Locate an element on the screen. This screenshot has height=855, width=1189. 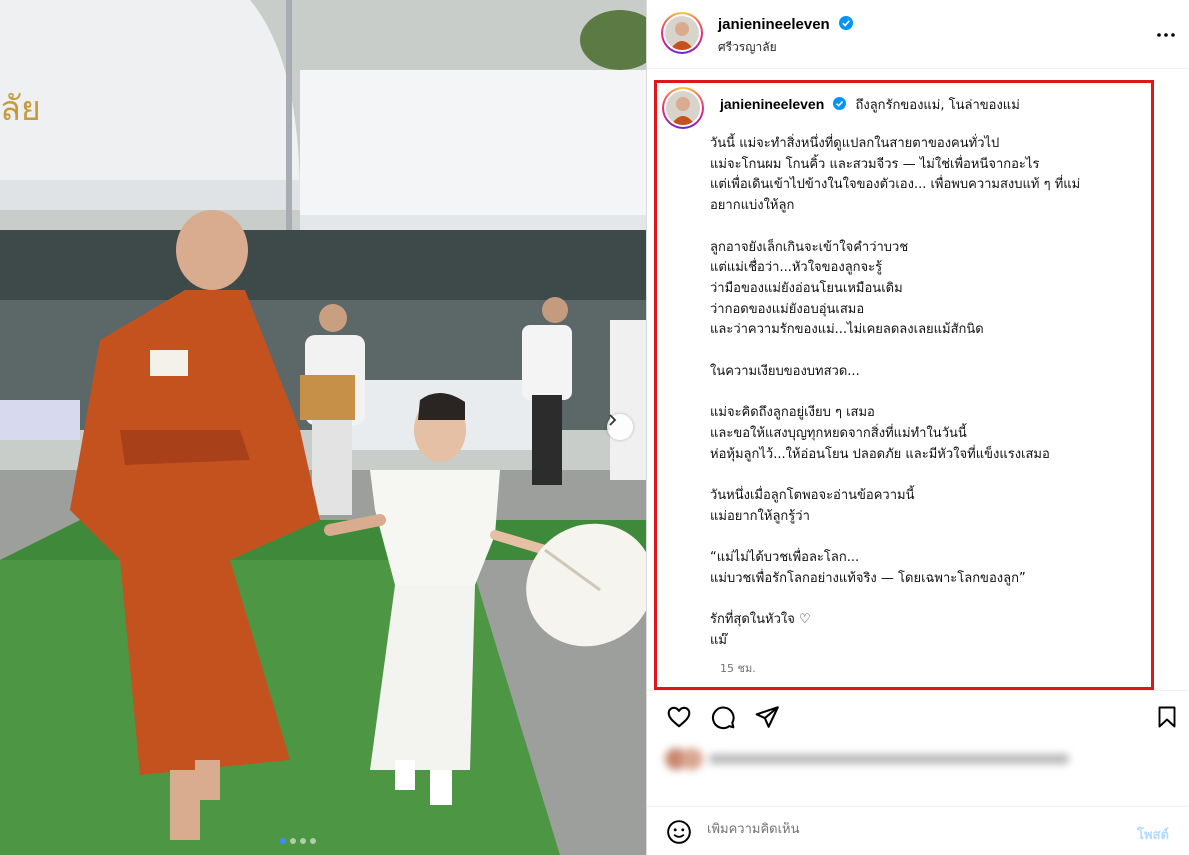
post-author-username: janienineeleven is located at coordinates (774, 24).